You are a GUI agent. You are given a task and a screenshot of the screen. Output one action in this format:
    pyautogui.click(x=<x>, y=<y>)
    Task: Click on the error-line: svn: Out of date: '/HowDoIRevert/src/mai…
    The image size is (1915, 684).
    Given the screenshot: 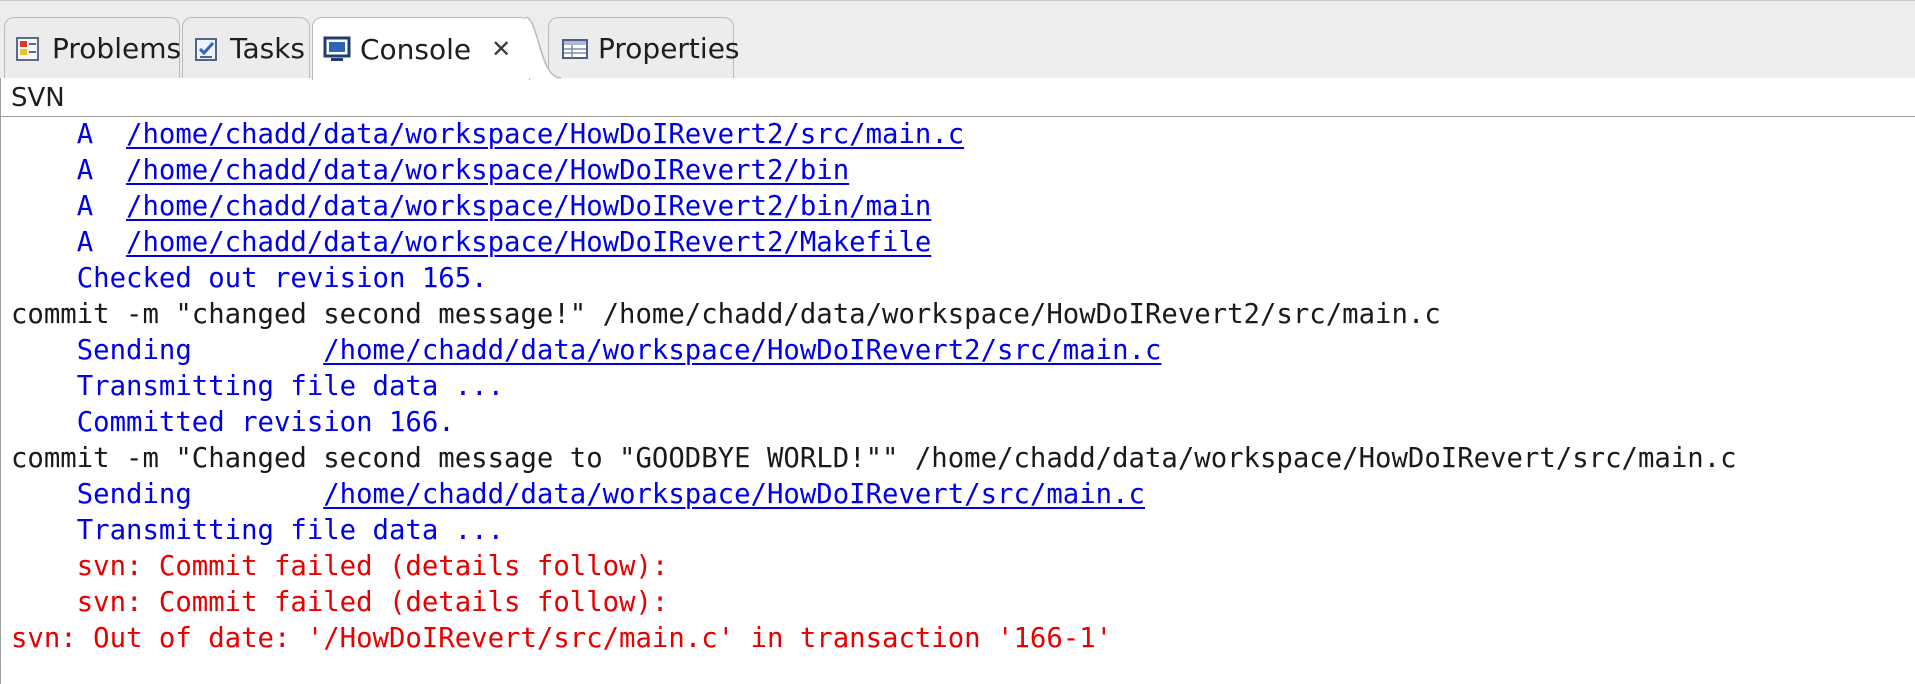 What is the action you would take?
    pyautogui.click(x=562, y=638)
    